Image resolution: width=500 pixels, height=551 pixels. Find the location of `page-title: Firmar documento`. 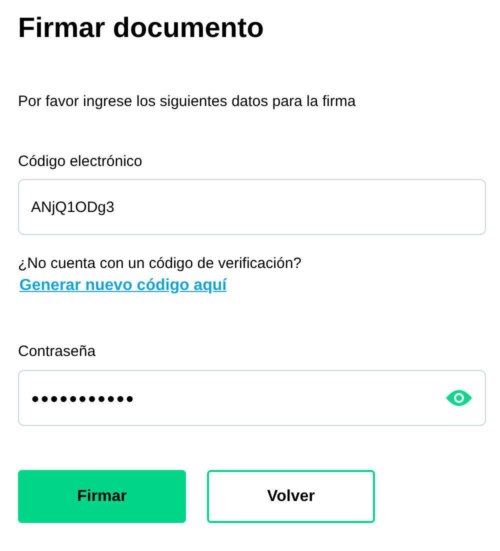

page-title: Firmar documento is located at coordinates (141, 28).